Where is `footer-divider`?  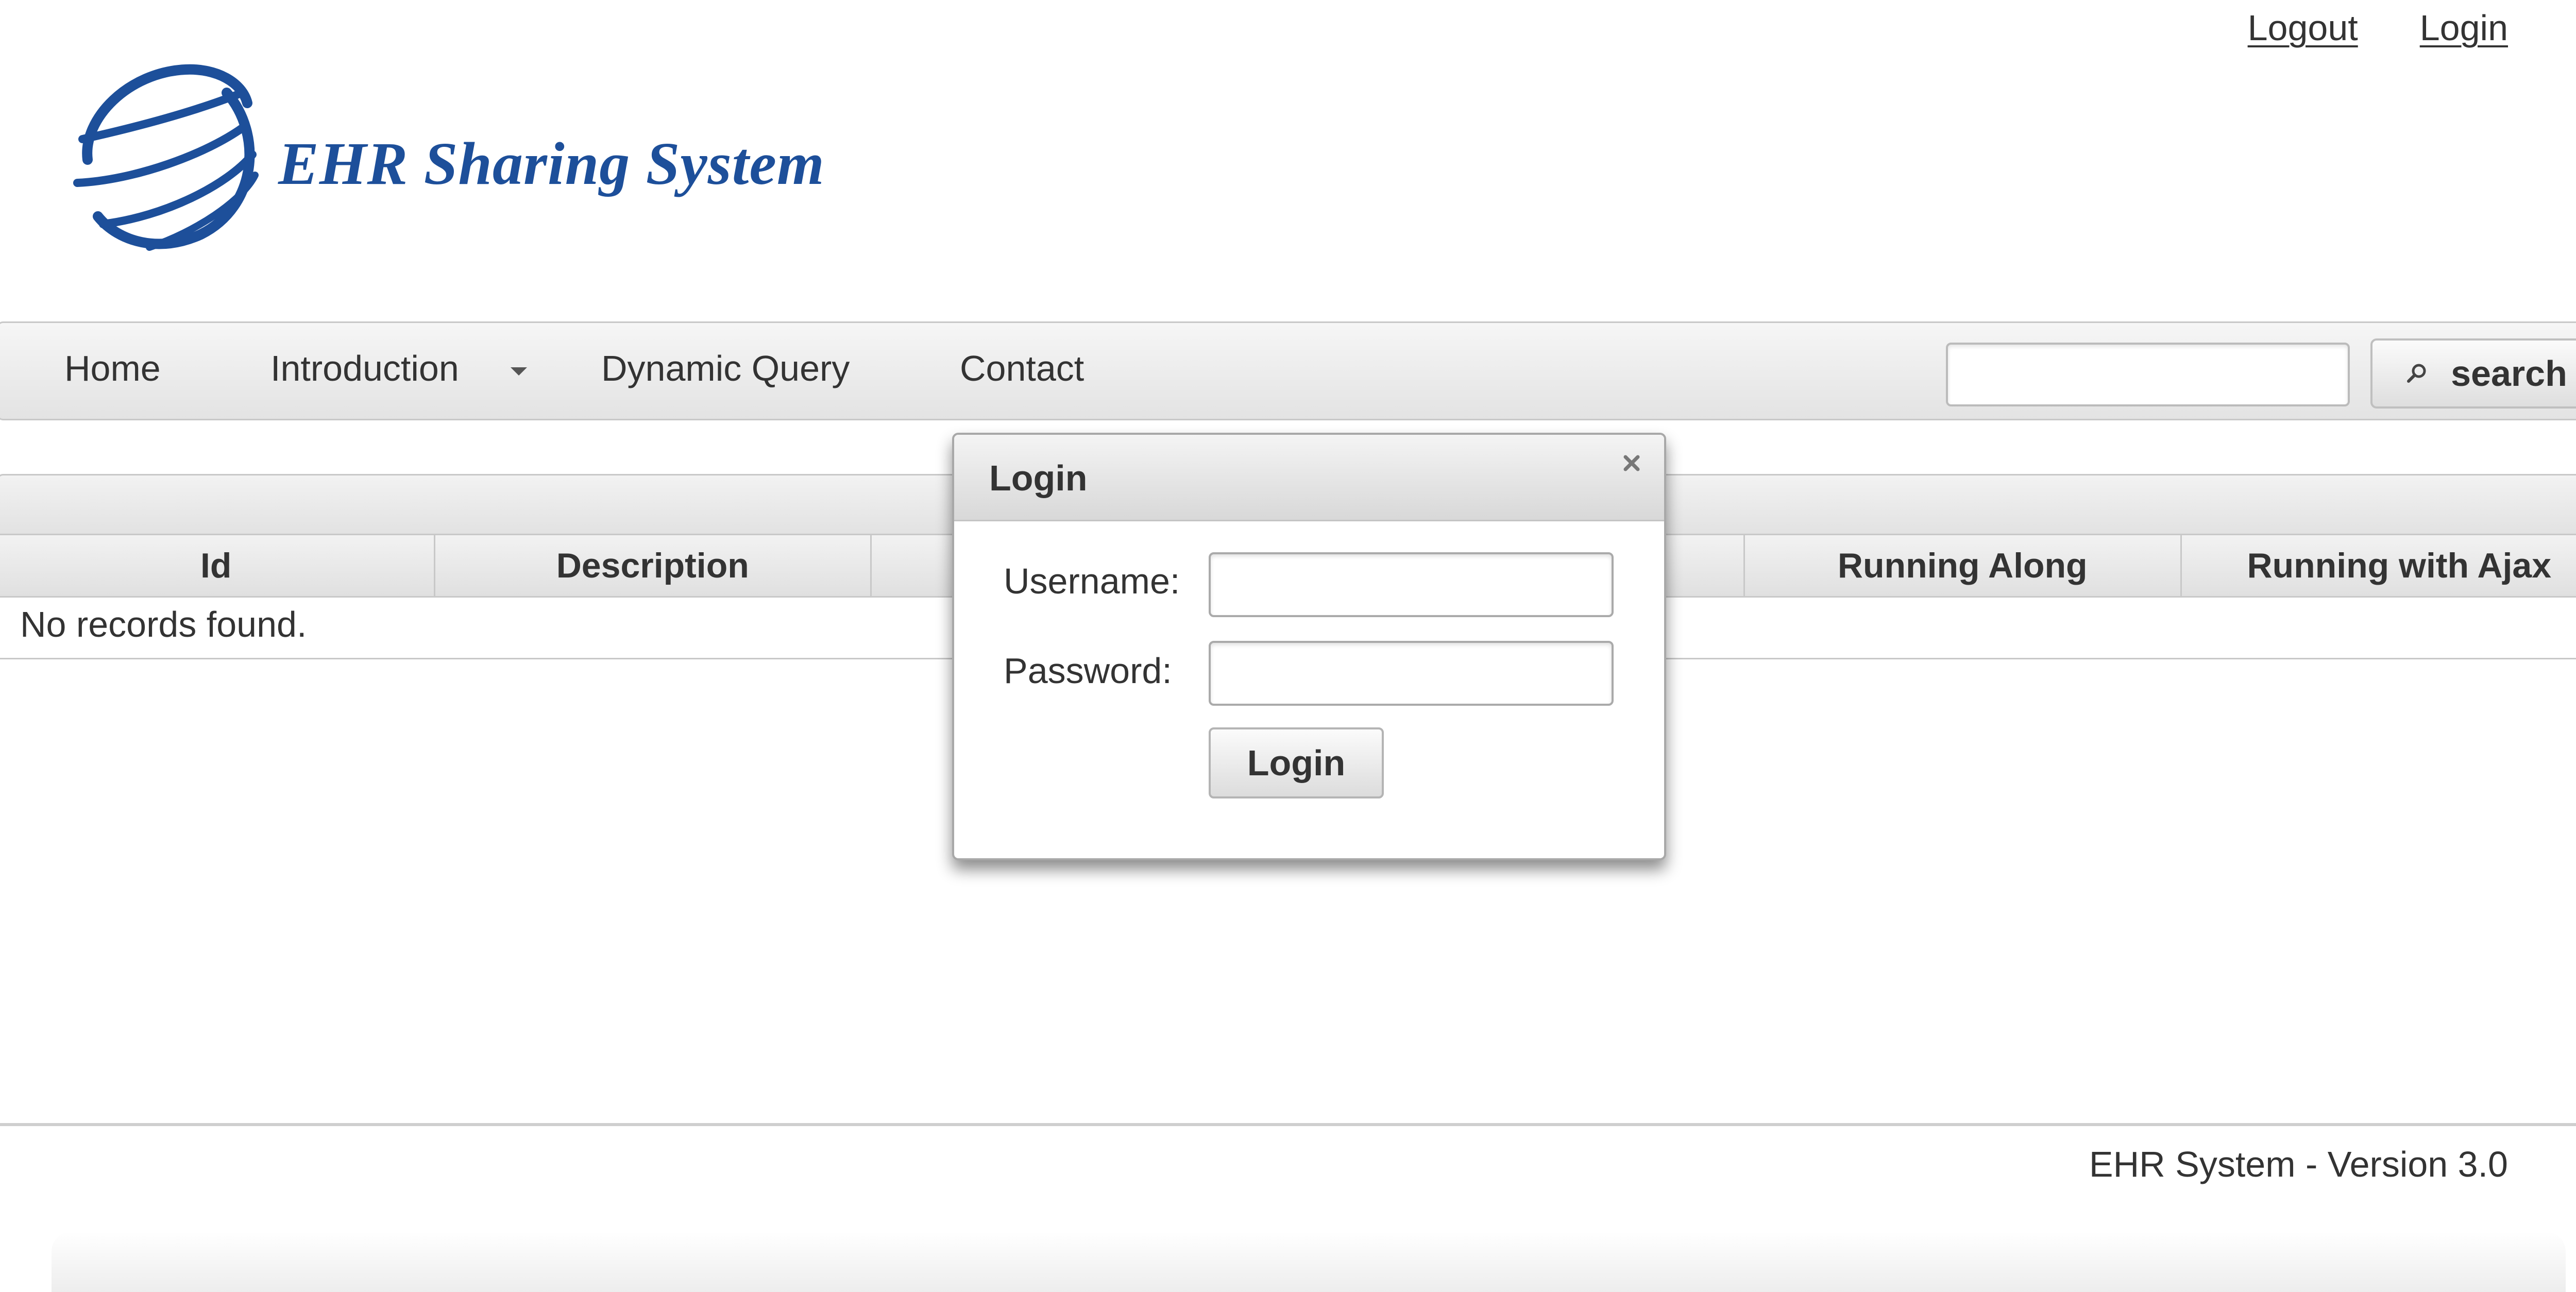 footer-divider is located at coordinates (1288, 1124).